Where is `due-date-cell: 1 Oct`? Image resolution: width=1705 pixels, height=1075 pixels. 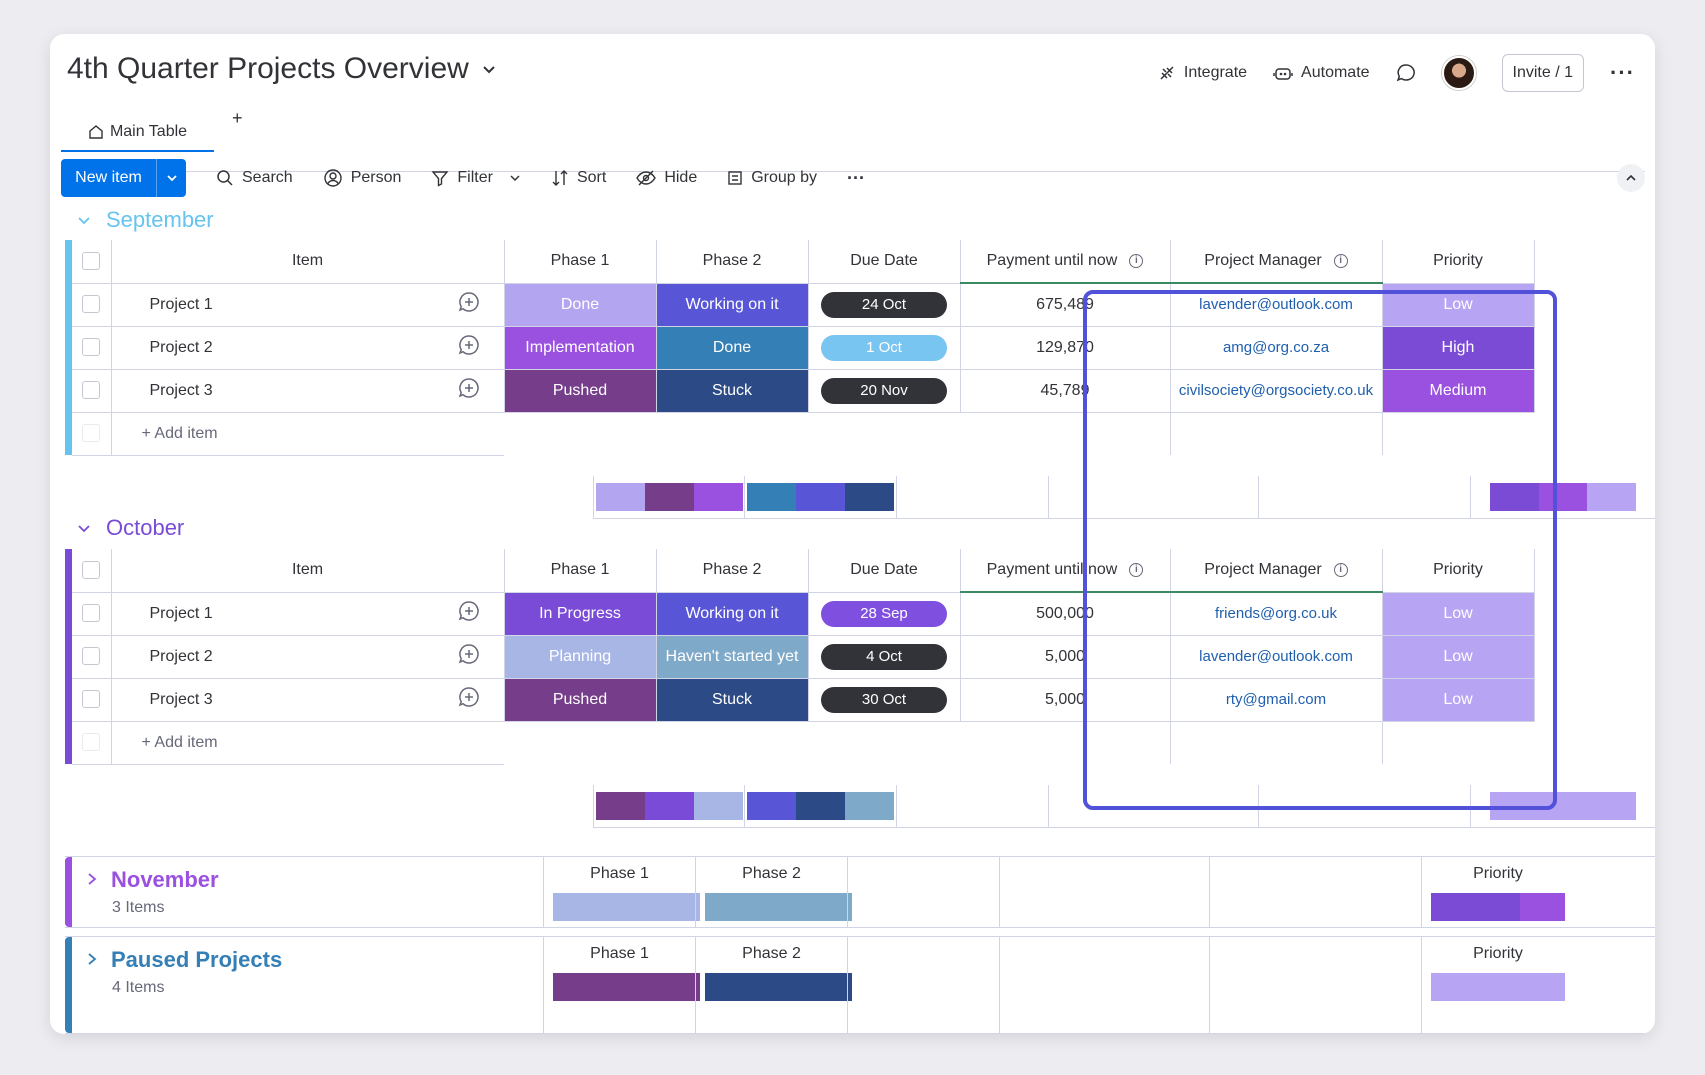
due-date-cell: 1 Oct is located at coordinates (884, 348).